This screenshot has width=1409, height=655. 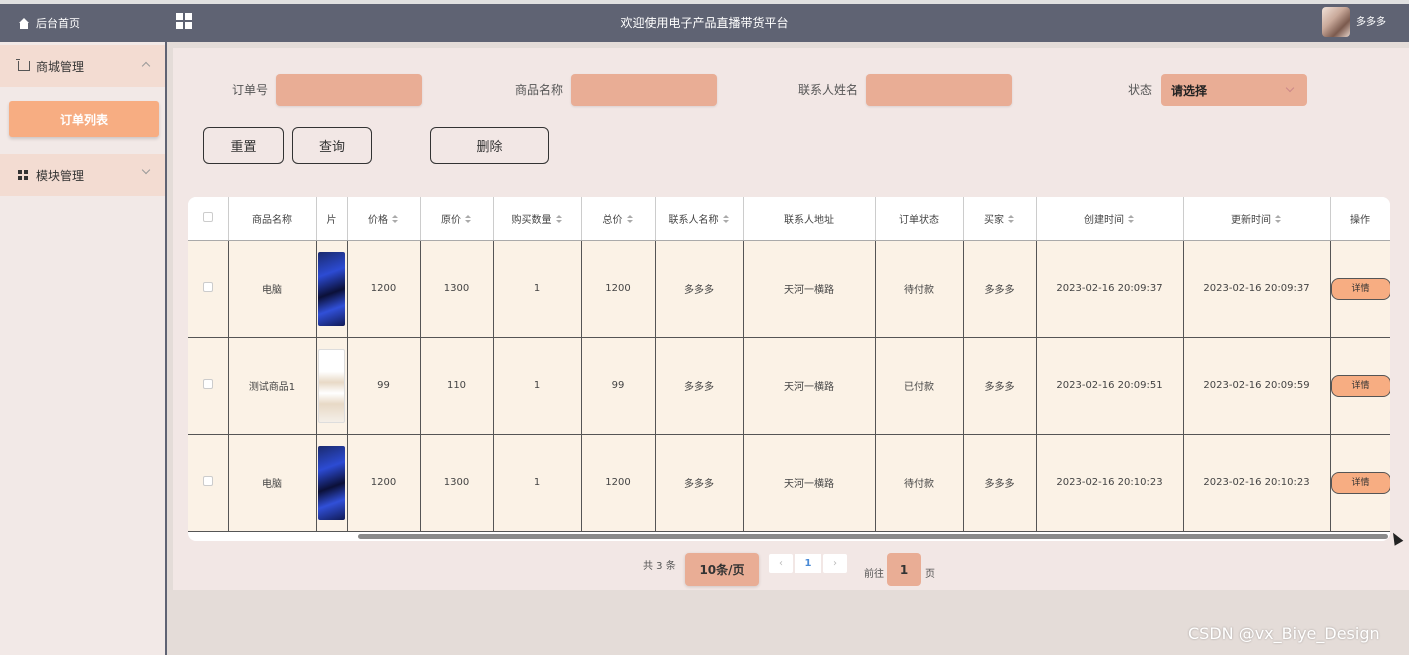 I want to click on cell-updated: 2023-02-16 20:09:37, so click(x=1257, y=289).